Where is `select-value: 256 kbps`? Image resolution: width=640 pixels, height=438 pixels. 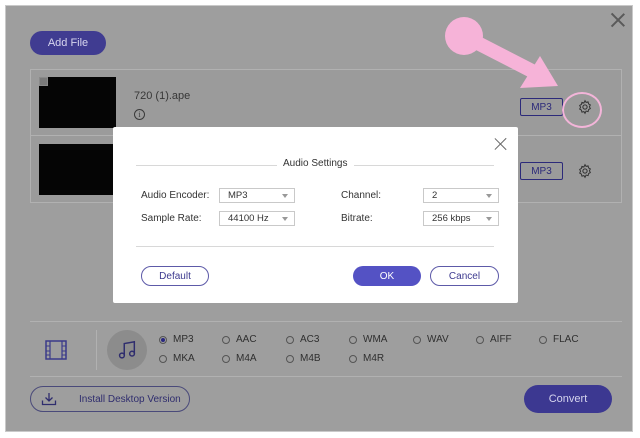 select-value: 256 kbps is located at coordinates (451, 218).